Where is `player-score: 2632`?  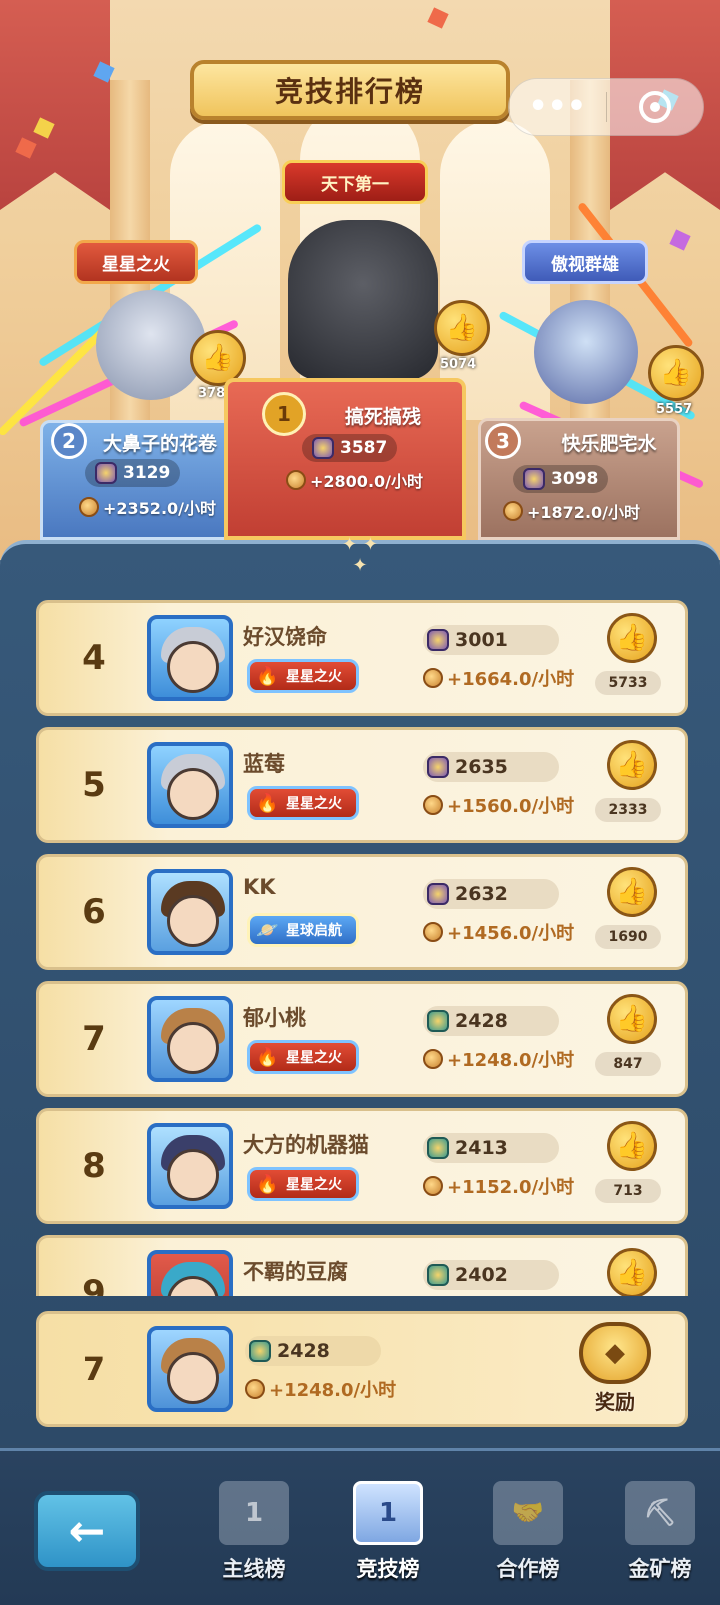
player-score: 2632 is located at coordinates (491, 894).